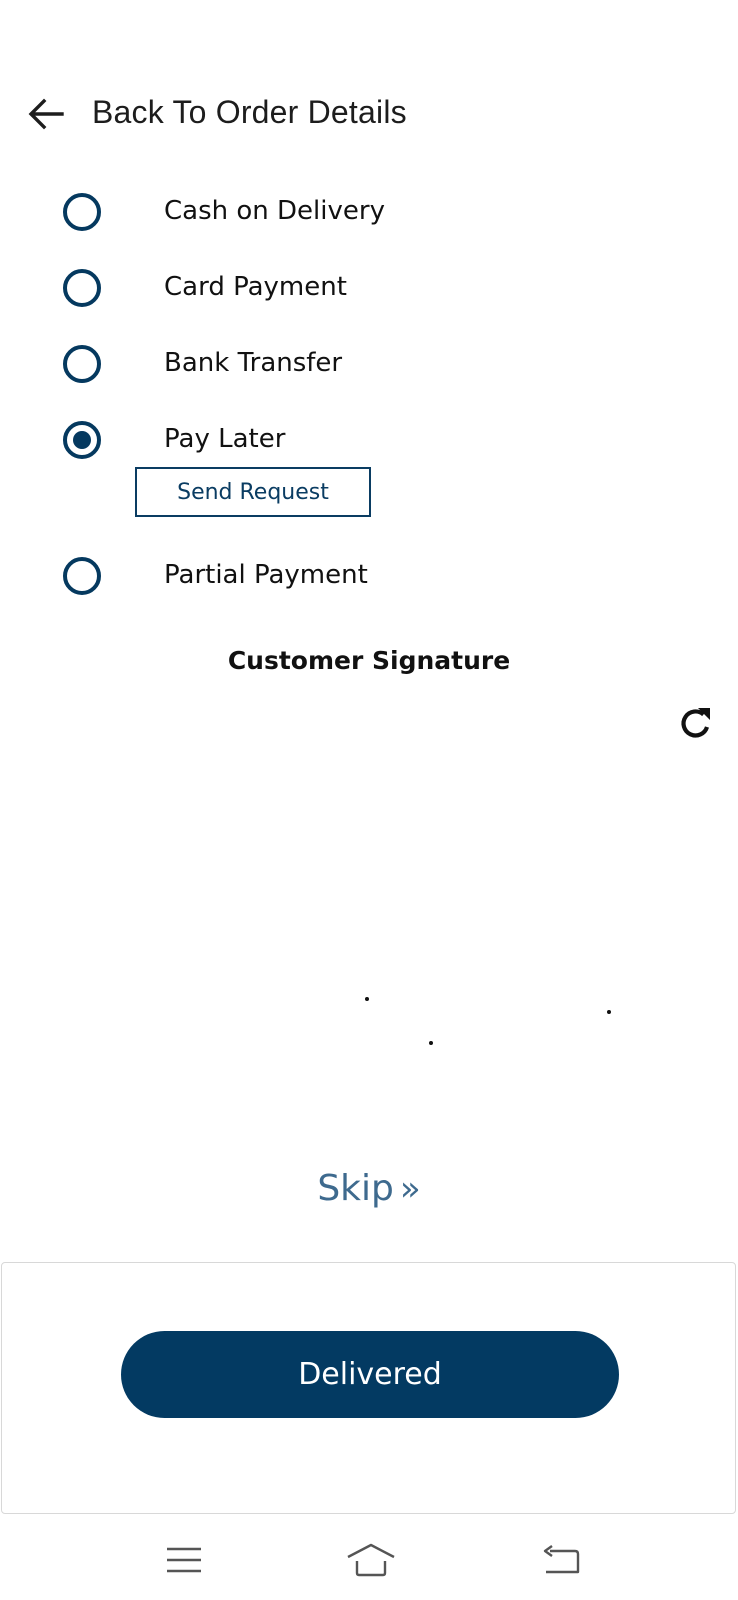 The image size is (738, 1600). Describe the element at coordinates (696, 723) in the screenshot. I see `refresh-icon` at that location.